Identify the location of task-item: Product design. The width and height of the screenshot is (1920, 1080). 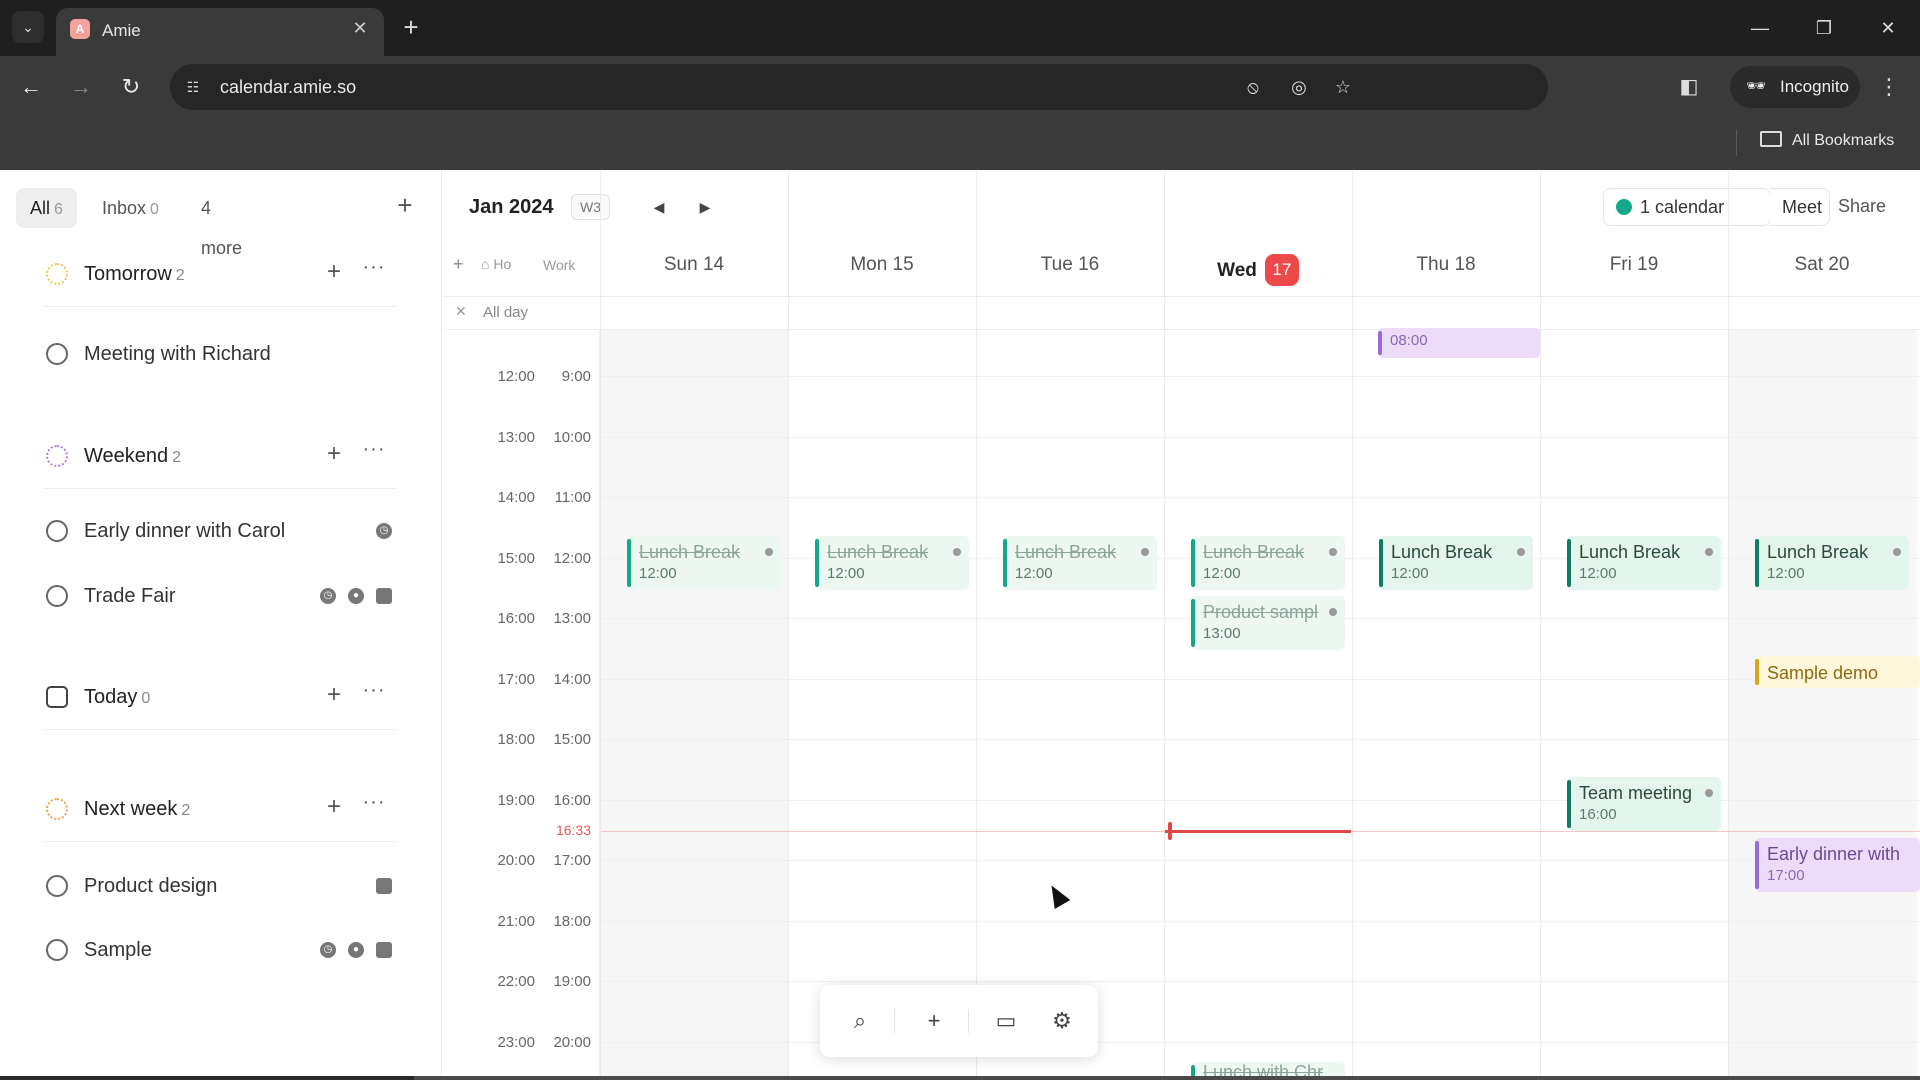
(222, 886).